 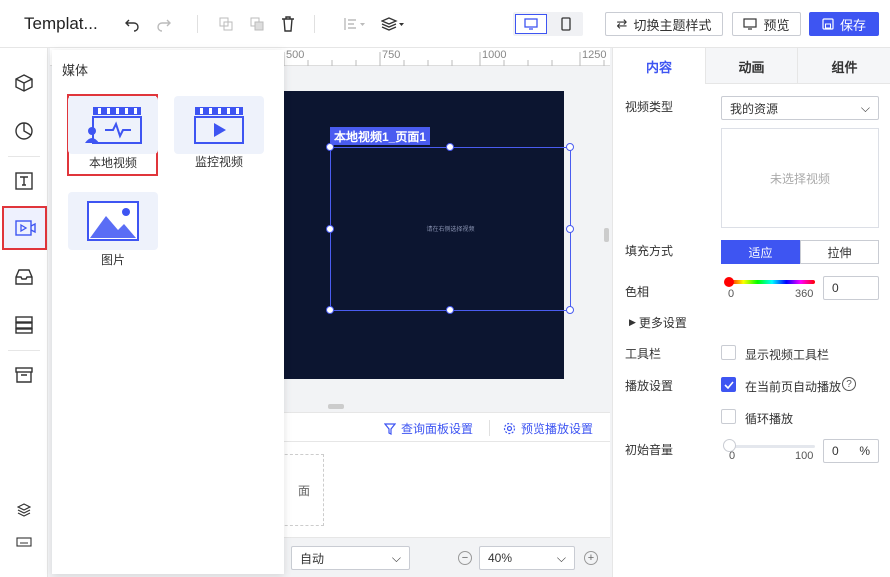 What do you see at coordinates (257, 24) in the screenshot?
I see `paste-icon` at bounding box center [257, 24].